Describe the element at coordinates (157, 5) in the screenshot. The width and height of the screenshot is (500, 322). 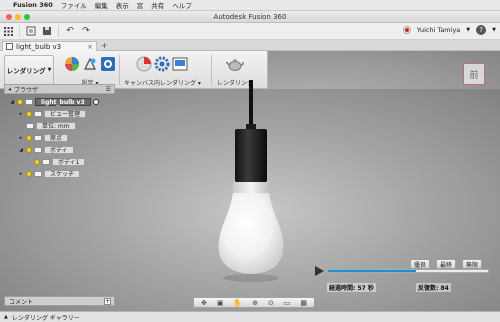
I see `menu-share: 共有` at that location.